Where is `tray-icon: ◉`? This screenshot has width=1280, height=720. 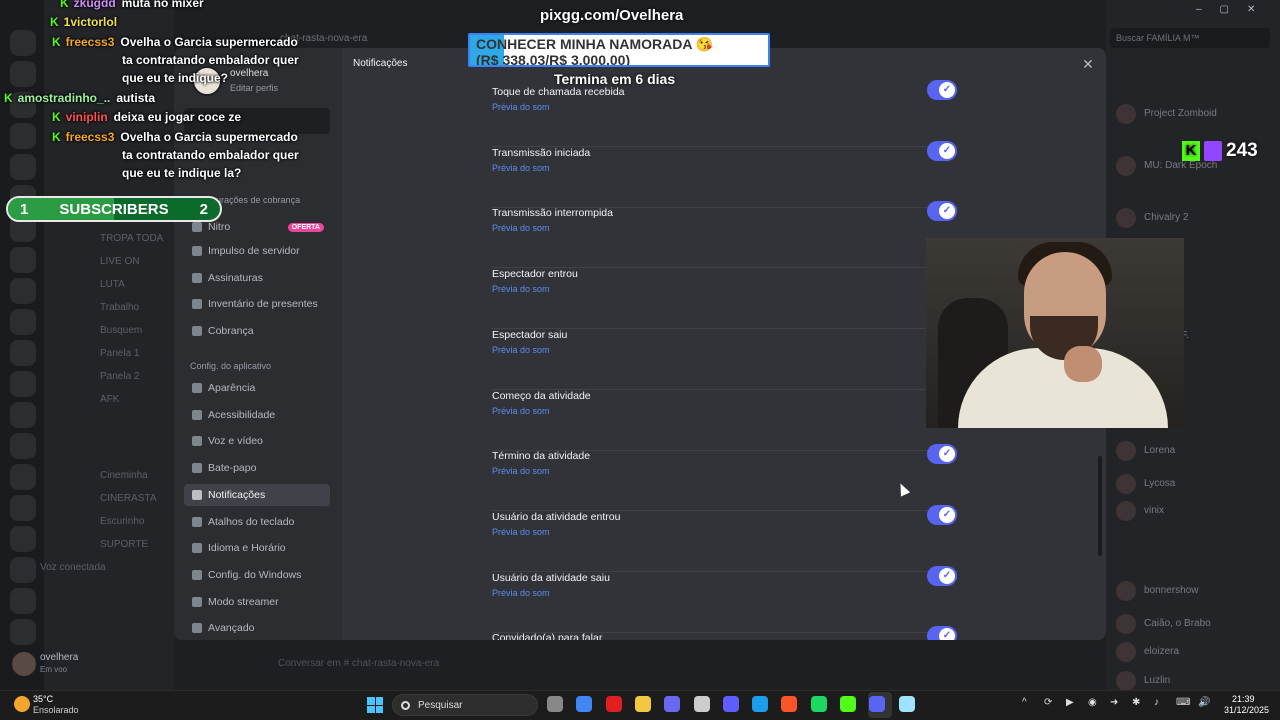
tray-icon: ◉ is located at coordinates (1092, 702).